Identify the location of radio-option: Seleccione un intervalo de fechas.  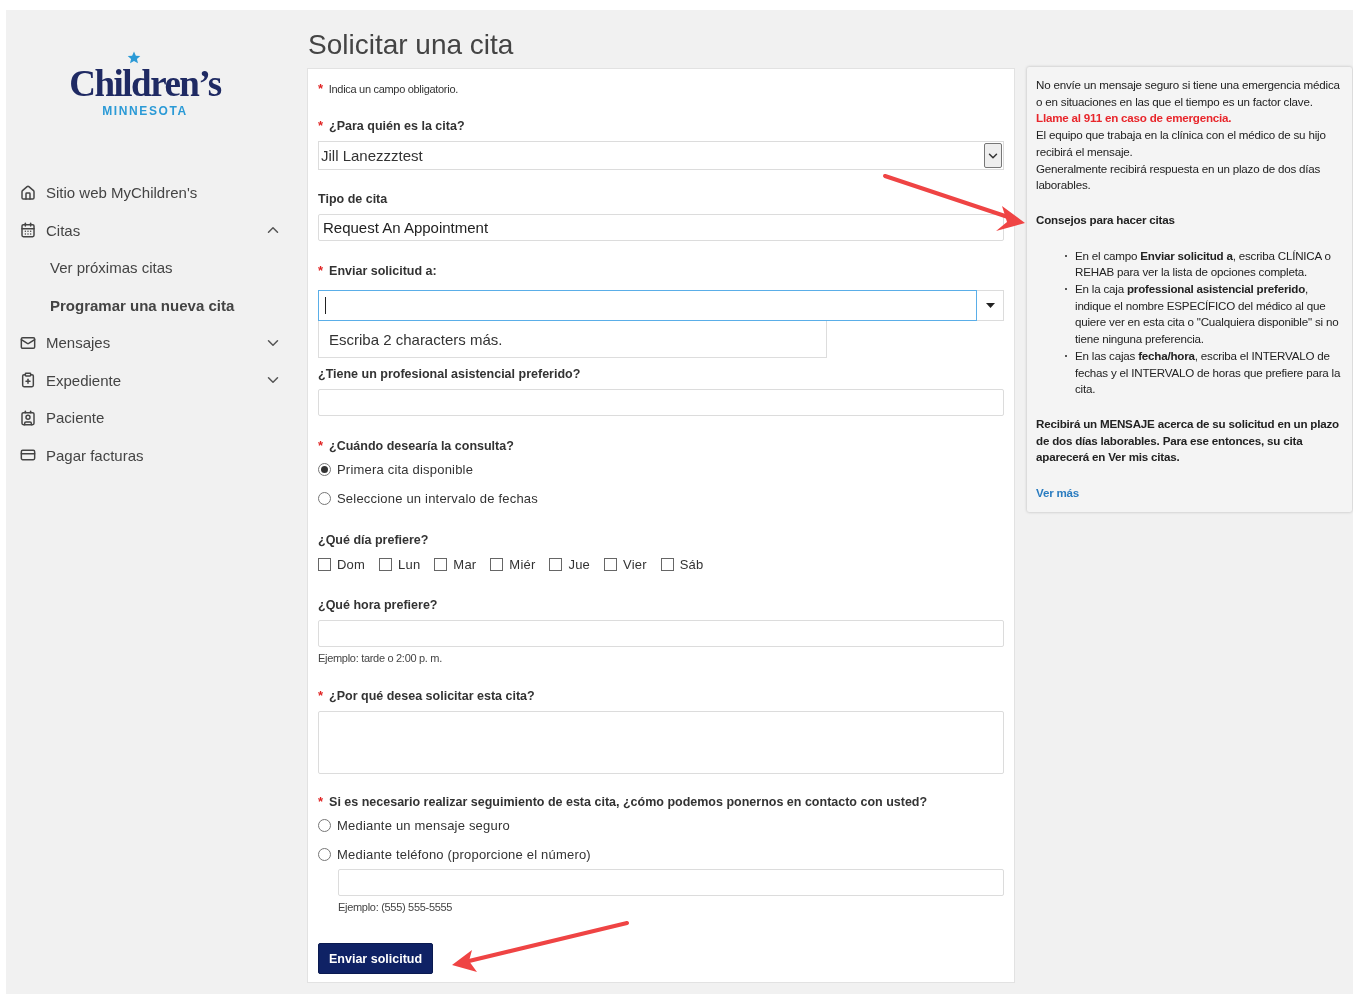
(661, 498).